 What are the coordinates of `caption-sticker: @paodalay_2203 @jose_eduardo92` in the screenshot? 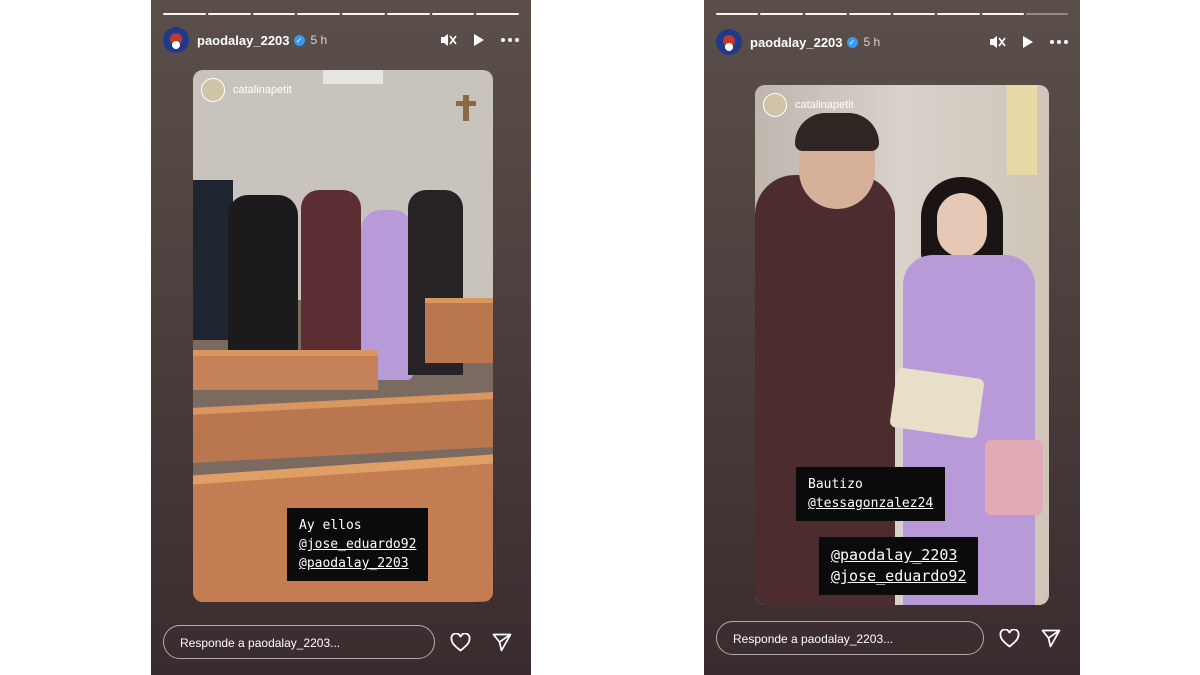 It's located at (899, 566).